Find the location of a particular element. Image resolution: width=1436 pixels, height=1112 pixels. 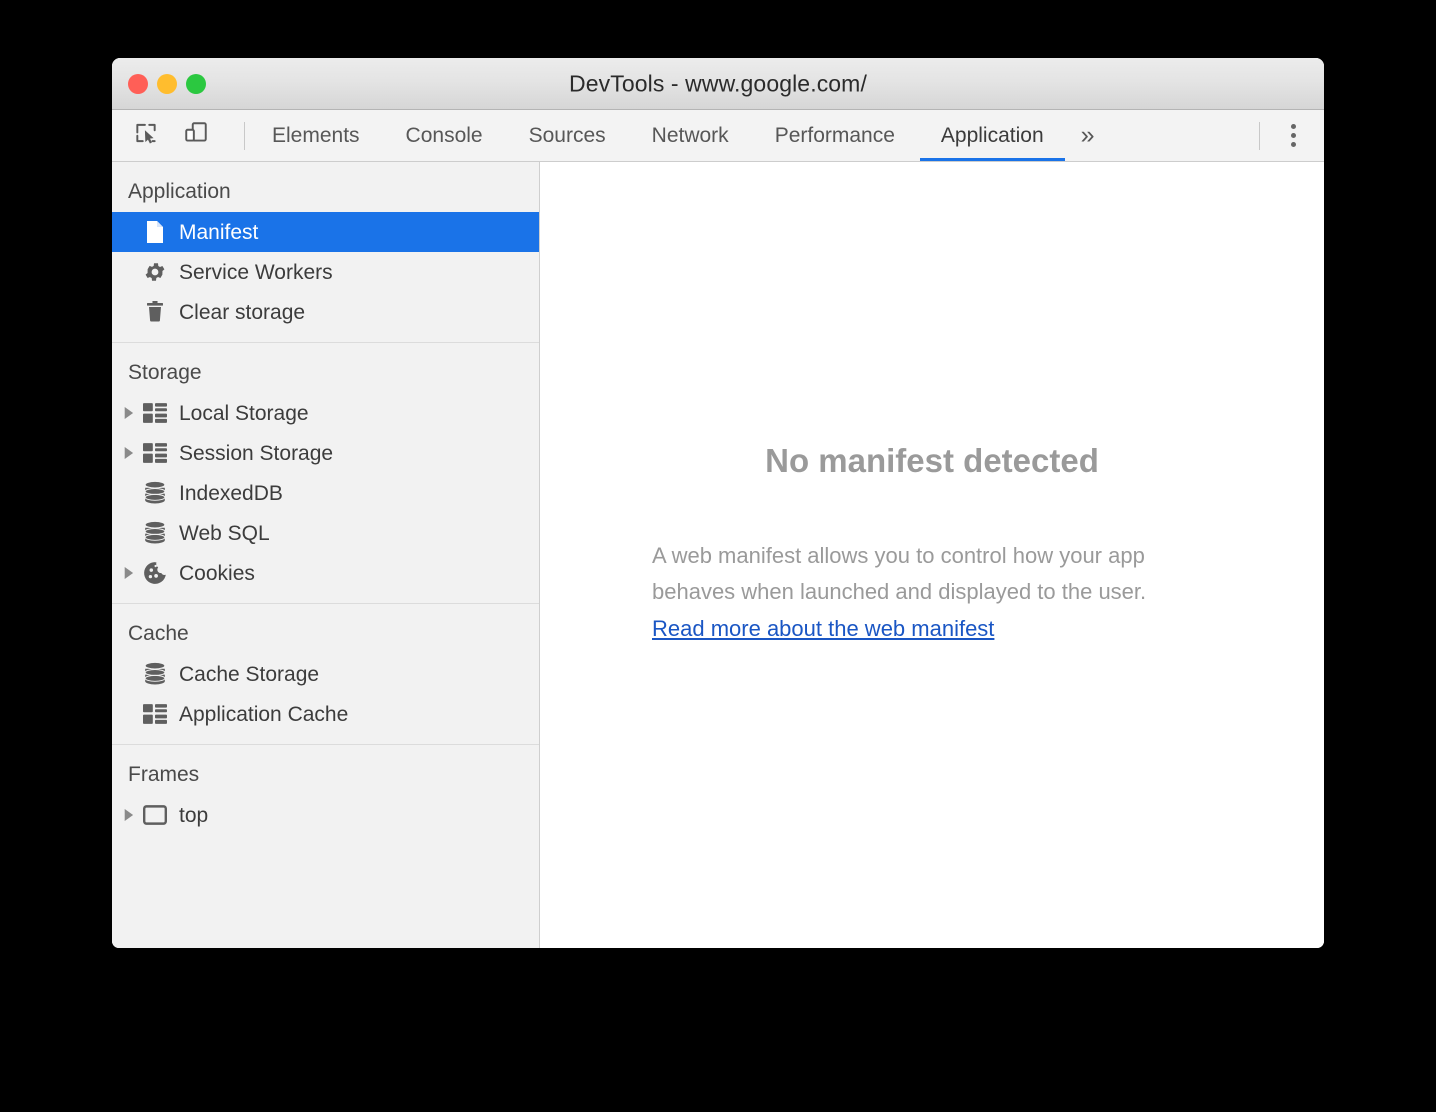

sidebar-item-label: Cookies is located at coordinates (217, 573).